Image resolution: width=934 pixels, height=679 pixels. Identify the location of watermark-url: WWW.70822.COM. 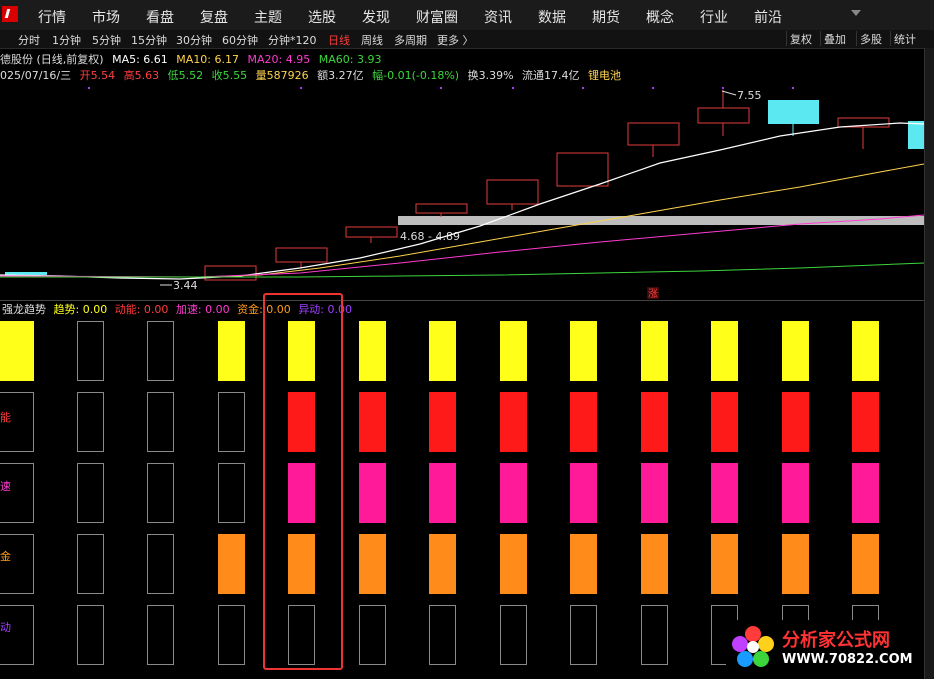
(847, 659).